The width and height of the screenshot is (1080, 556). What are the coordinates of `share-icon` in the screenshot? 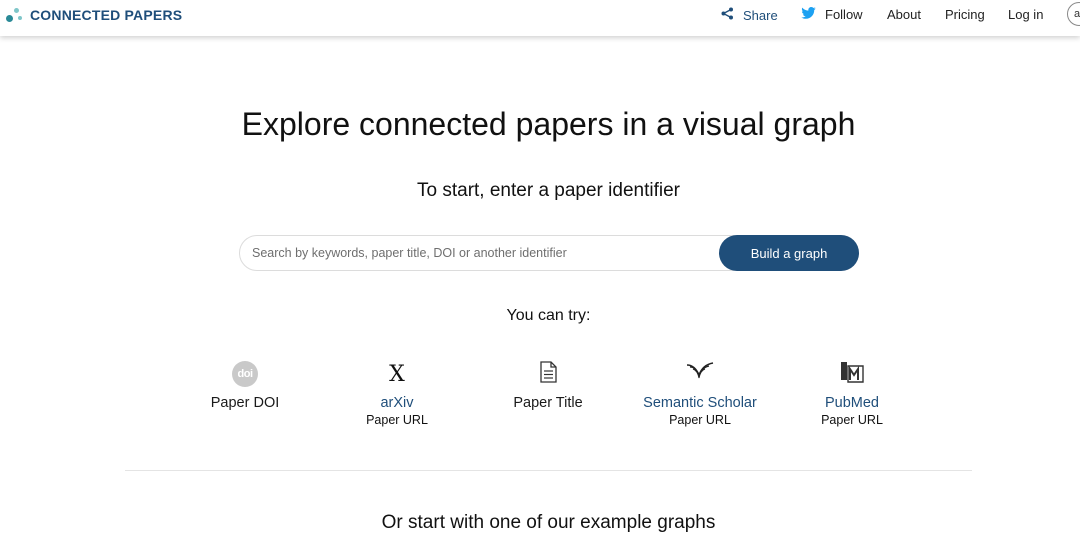 It's located at (727, 15).